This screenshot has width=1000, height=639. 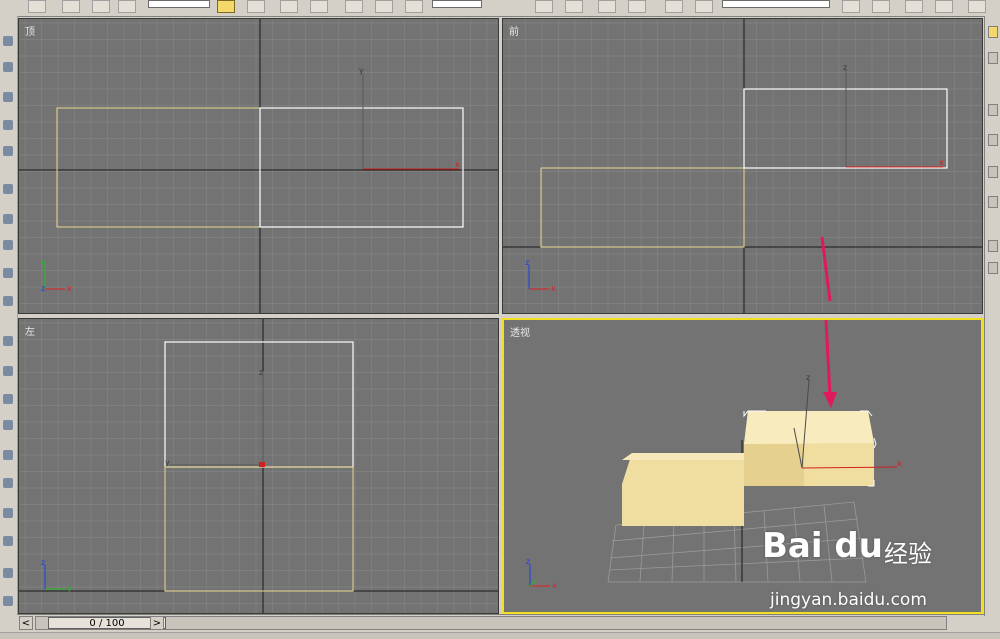 I want to click on utilities-tab-icon, so click(x=993, y=202).